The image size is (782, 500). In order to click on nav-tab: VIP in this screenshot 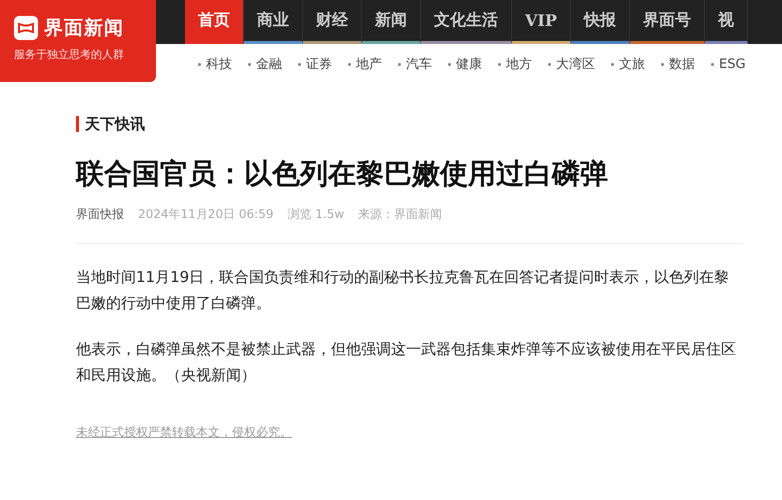, I will do `click(541, 22)`.